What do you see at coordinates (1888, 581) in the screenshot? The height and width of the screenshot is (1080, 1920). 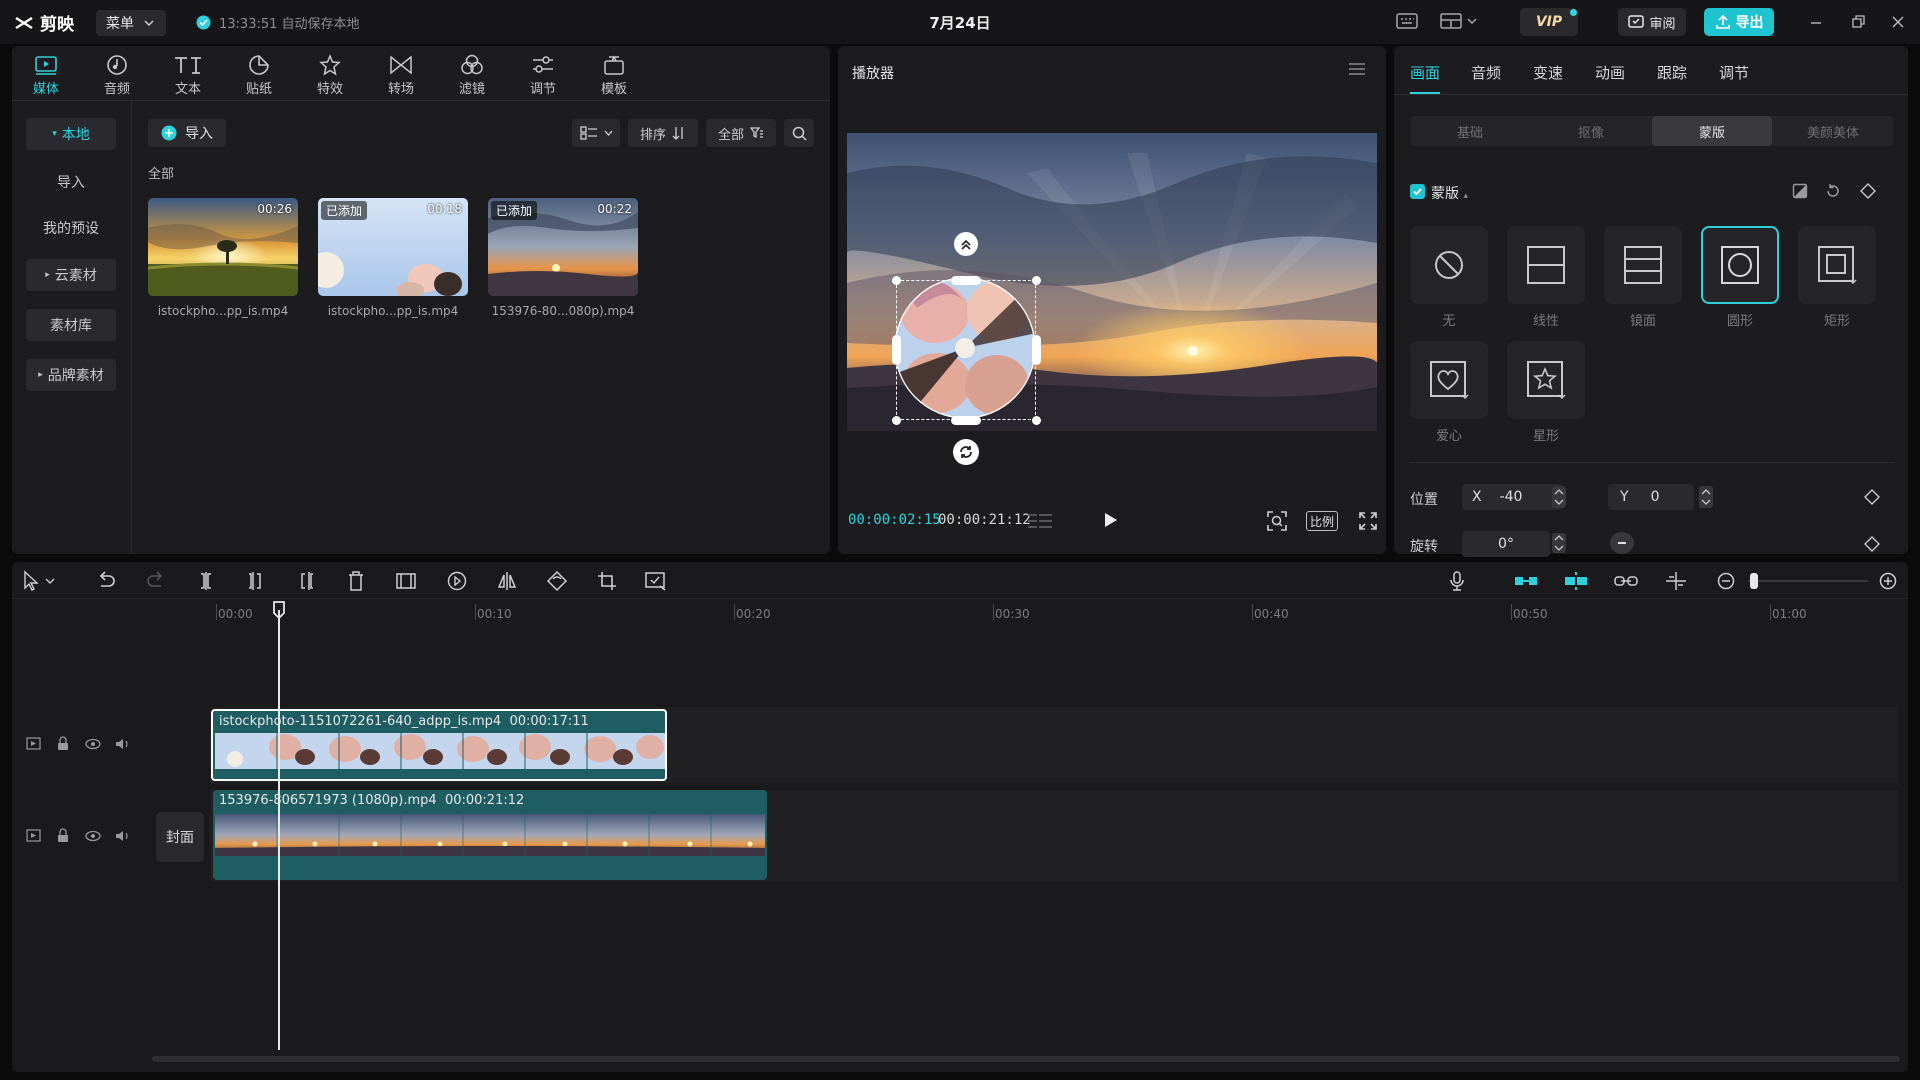 I see `zoom-in-icon` at bounding box center [1888, 581].